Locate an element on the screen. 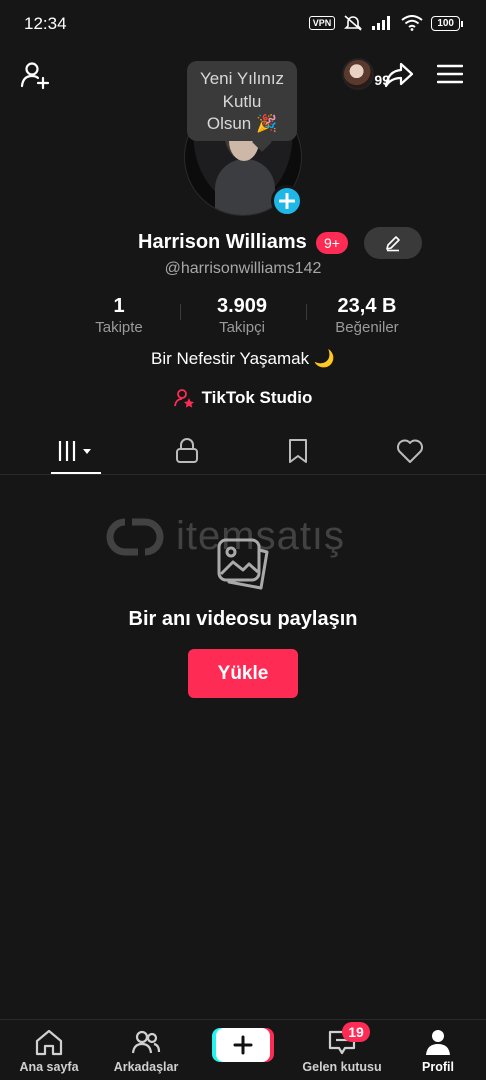 Image resolution: width=486 pixels, height=1080 pixels. stat-value: 23,4 B is located at coordinates (367, 306).